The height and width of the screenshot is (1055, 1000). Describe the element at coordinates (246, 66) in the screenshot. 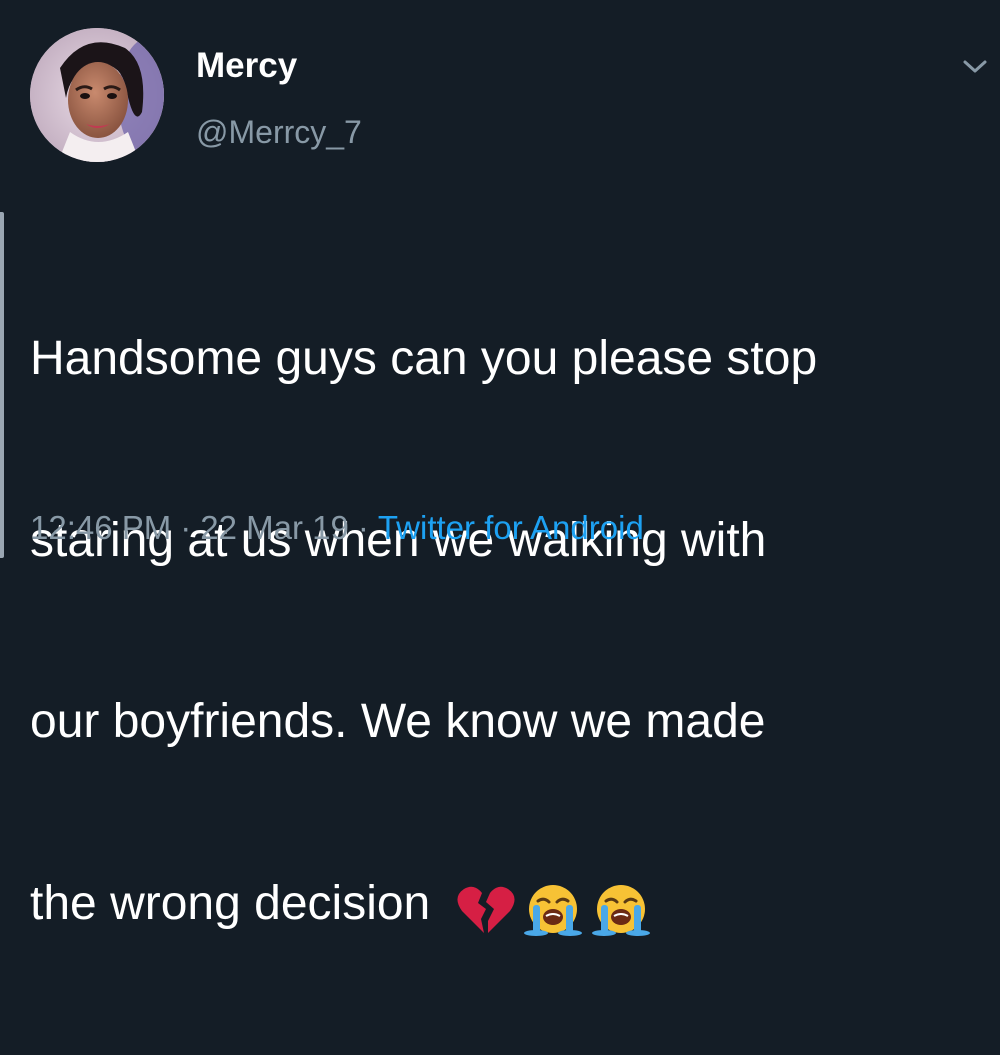

I see `display-name: Mercy` at that location.